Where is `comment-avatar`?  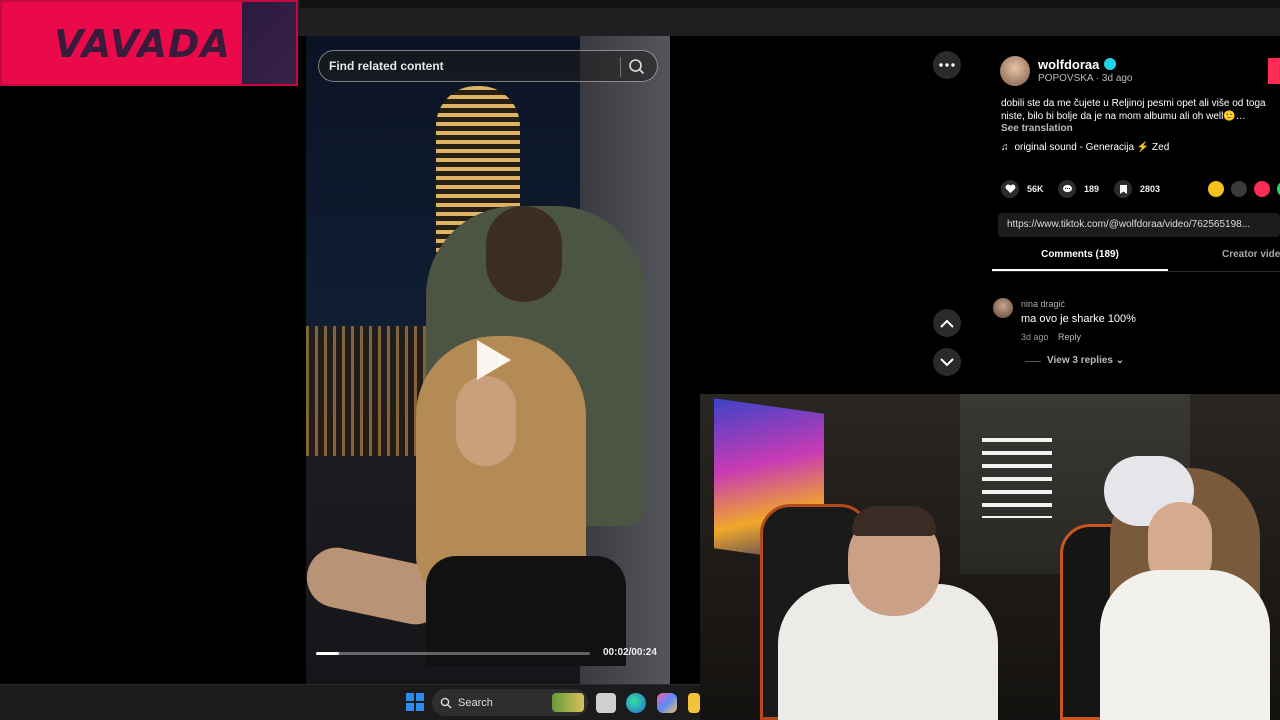
comment-avatar is located at coordinates (1003, 308).